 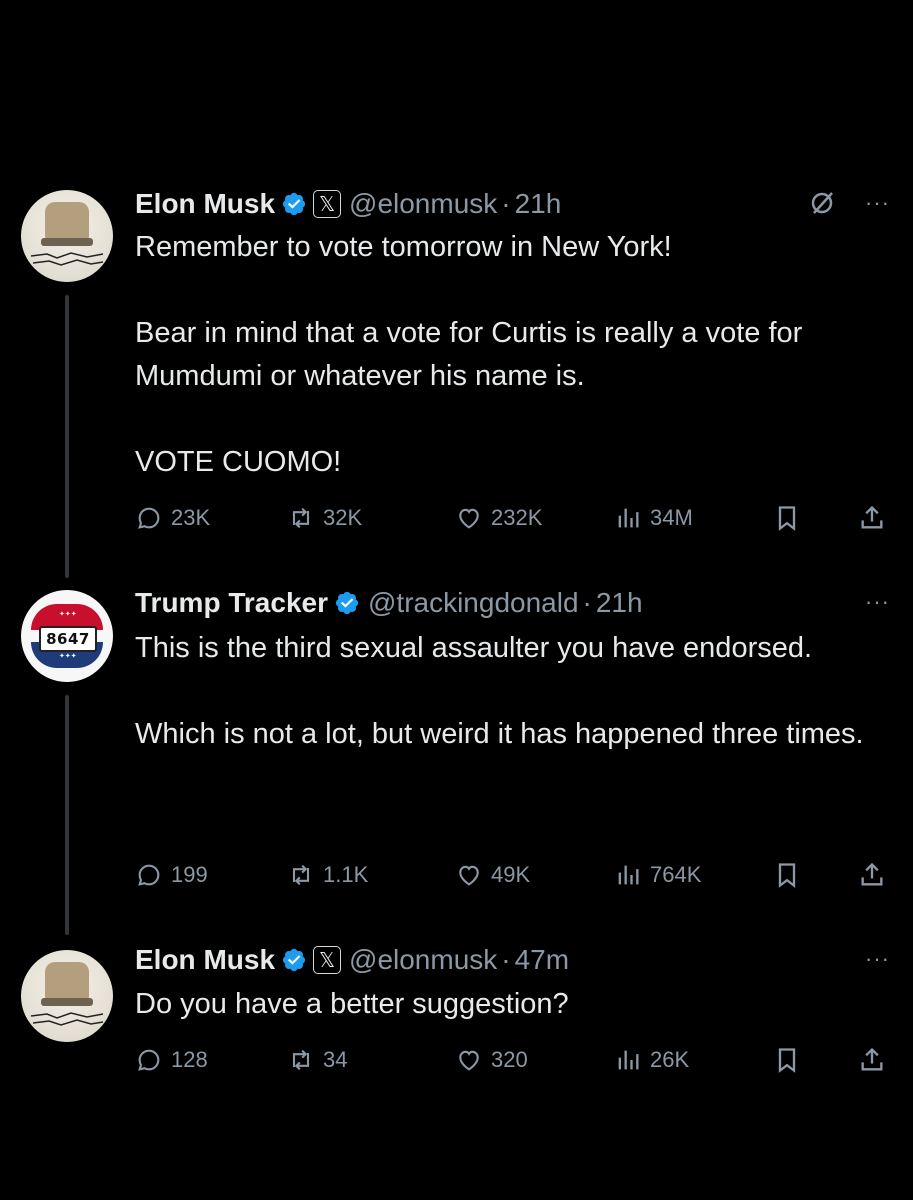 I want to click on reply-count: 23K, so click(x=191, y=517).